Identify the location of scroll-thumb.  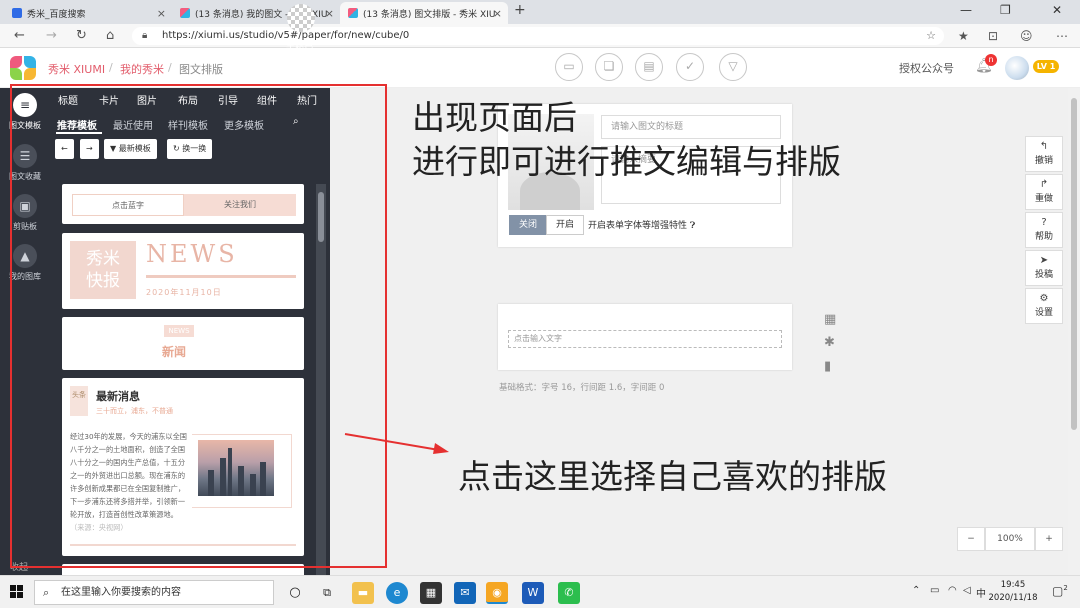
(1074, 264).